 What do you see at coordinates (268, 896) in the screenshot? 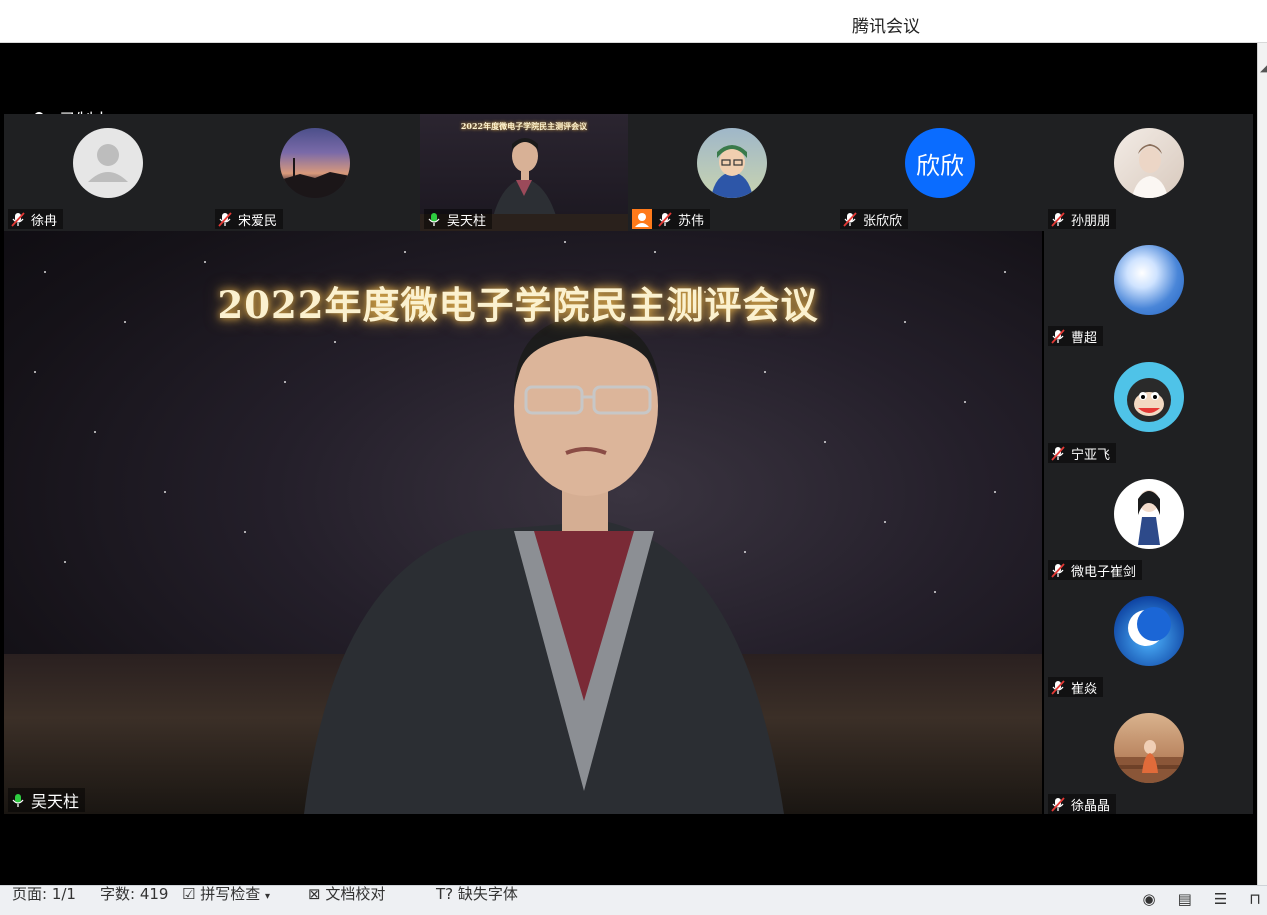
I see `dropdown-icon: ▾` at bounding box center [268, 896].